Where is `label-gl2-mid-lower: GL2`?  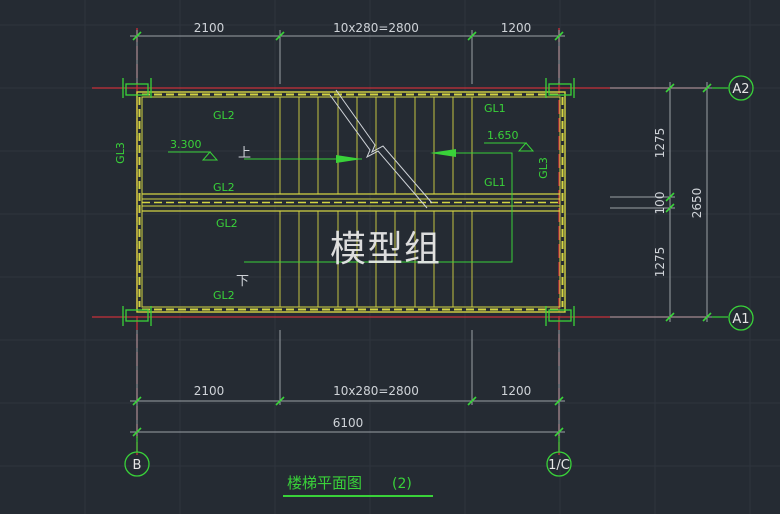 label-gl2-mid-lower: GL2 is located at coordinates (227, 223).